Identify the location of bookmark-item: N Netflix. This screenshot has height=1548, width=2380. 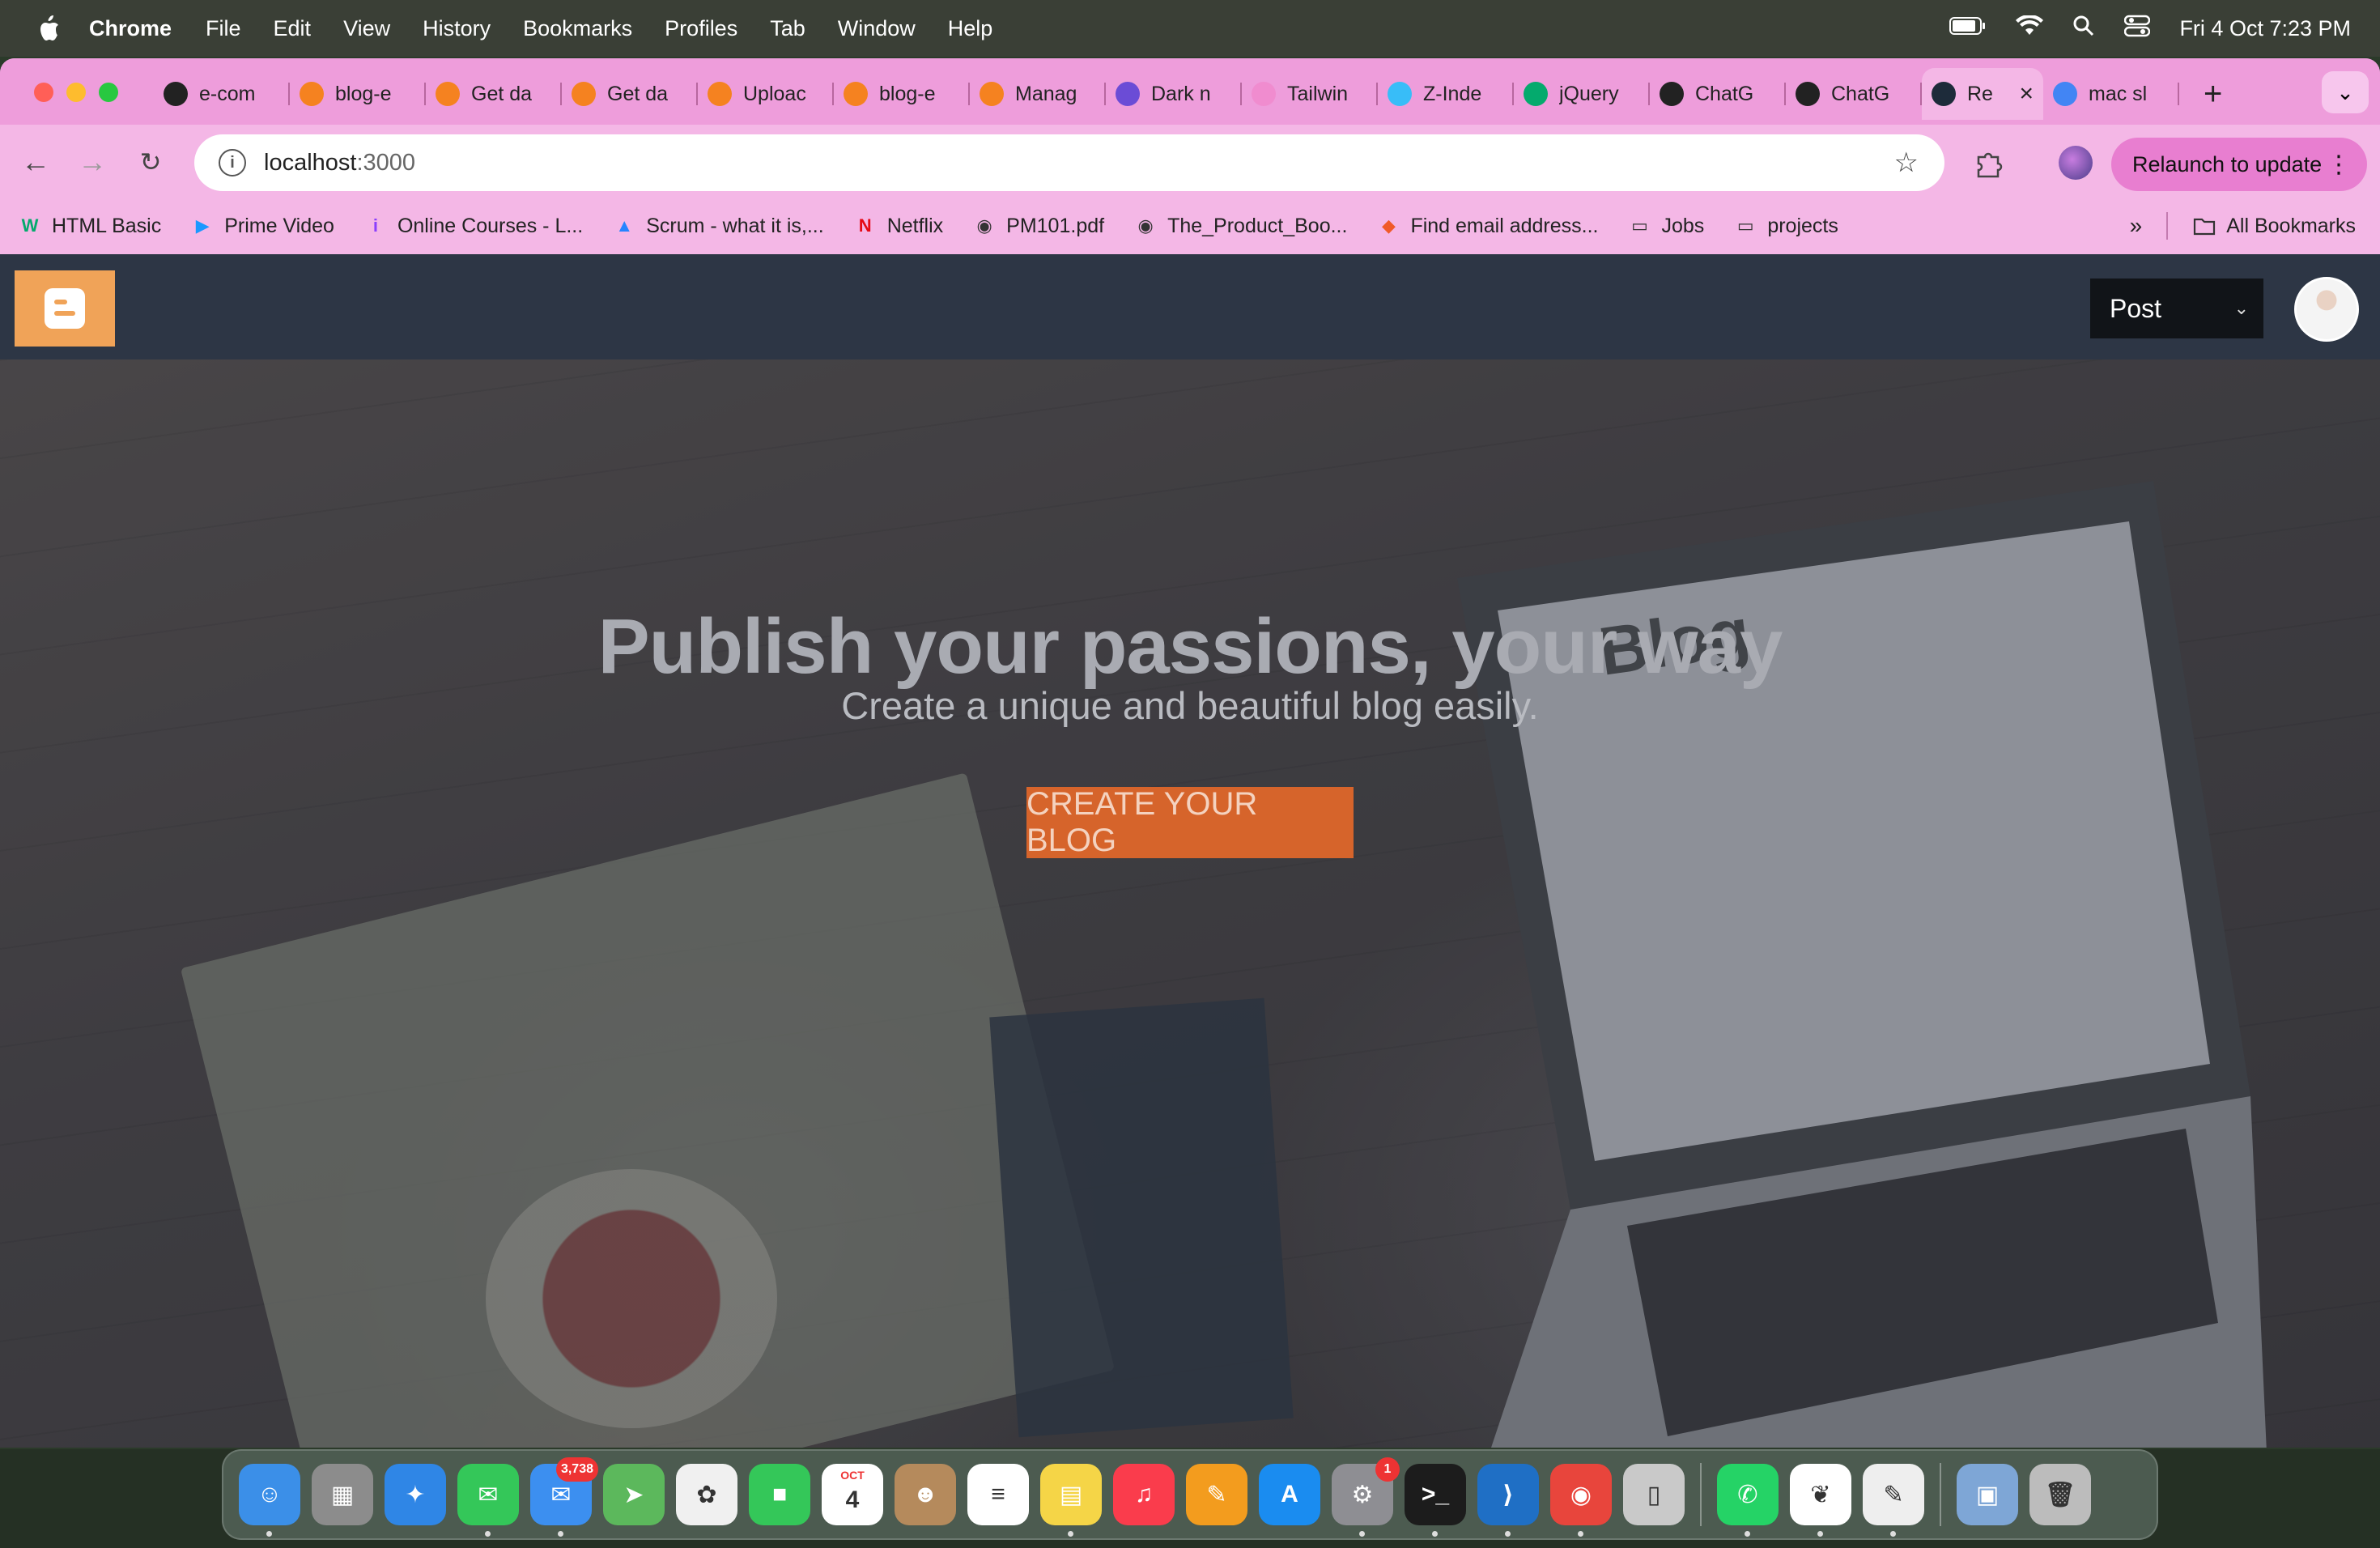
(898, 226).